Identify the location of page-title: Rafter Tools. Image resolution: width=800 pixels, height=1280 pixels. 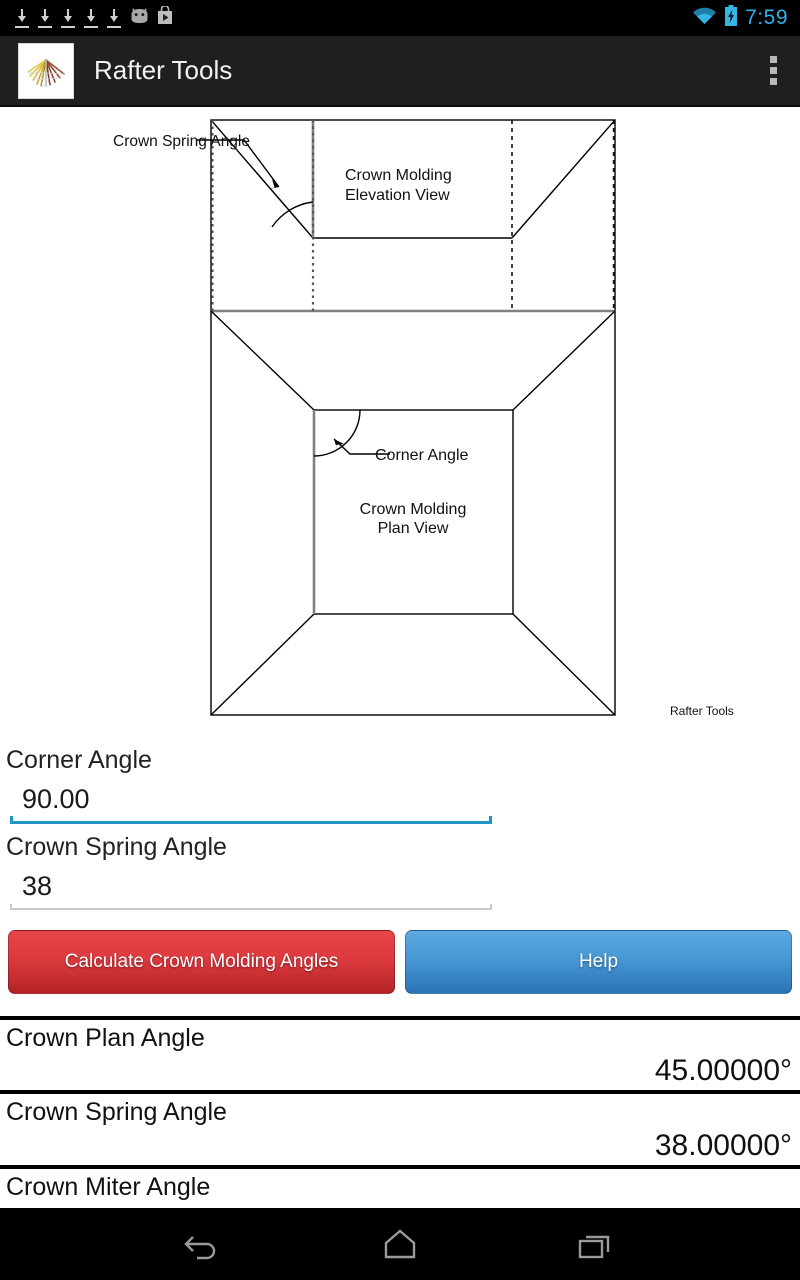
(163, 70).